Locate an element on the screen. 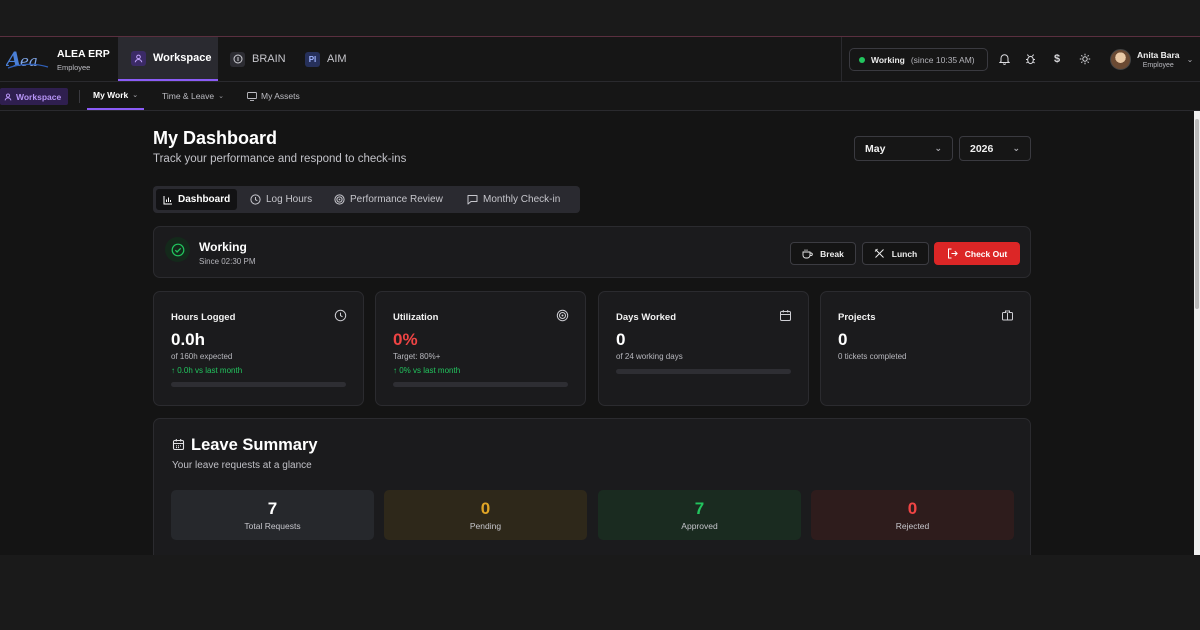  leave-summary-title: Leave Summary is located at coordinates (254, 445).